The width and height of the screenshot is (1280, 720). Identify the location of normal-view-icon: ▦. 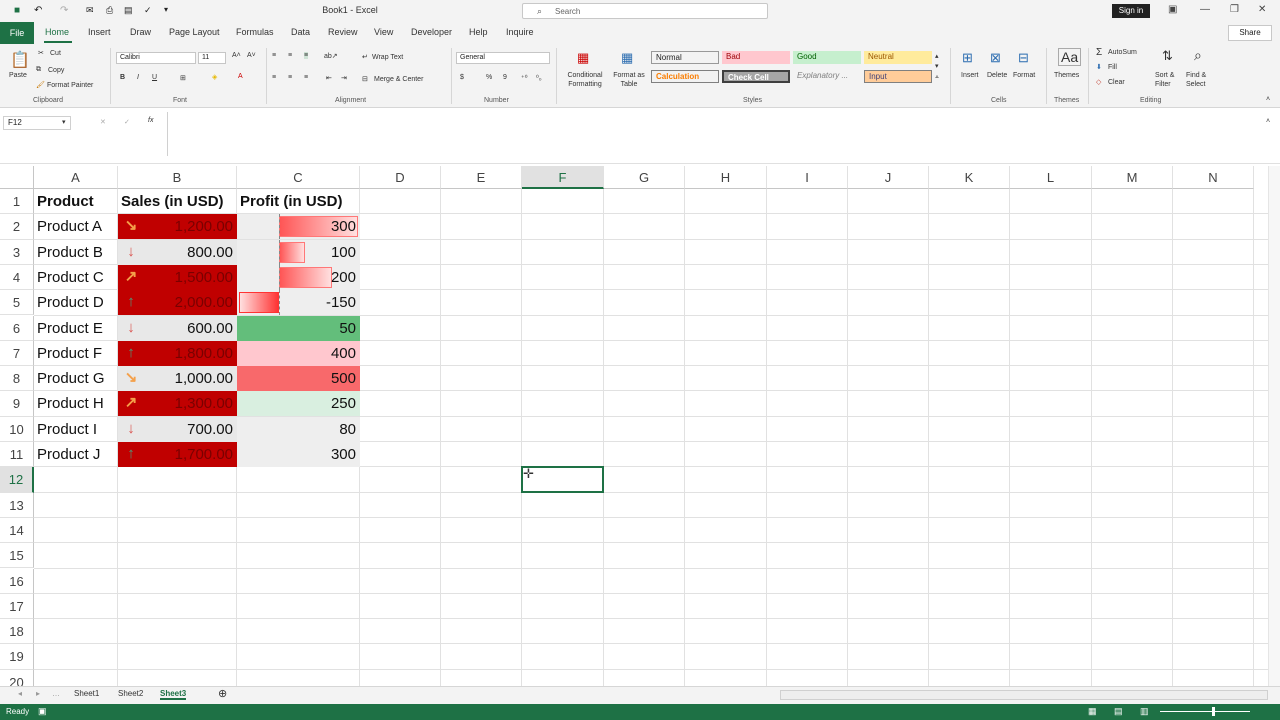
(1092, 711).